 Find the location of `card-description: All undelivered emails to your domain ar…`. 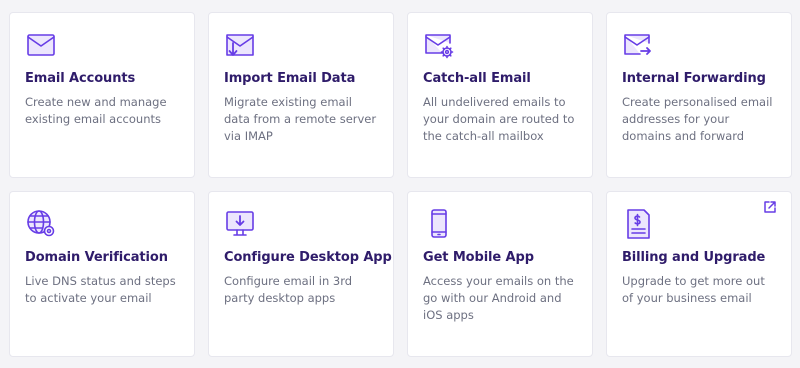

card-description: All undelivered emails to your domain ar… is located at coordinates (499, 119).